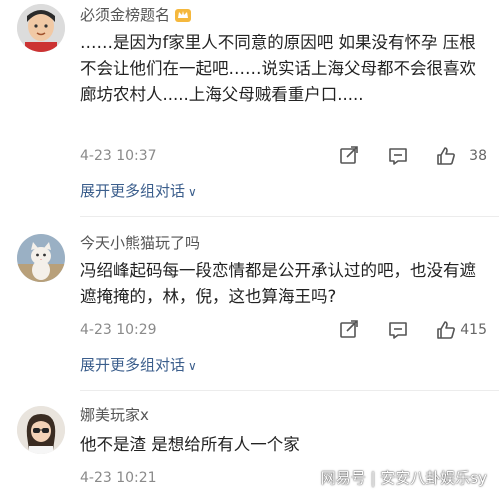 Image resolution: width=499 pixels, height=494 pixels. What do you see at coordinates (118, 330) in the screenshot?
I see `timestamp: 4-23 10:29` at bounding box center [118, 330].